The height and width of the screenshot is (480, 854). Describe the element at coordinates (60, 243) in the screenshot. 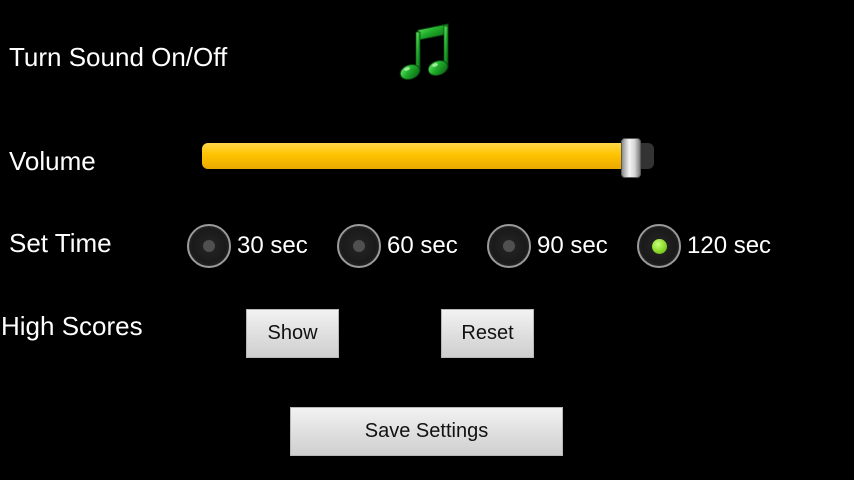

I see `set-time-label: Set Time` at that location.